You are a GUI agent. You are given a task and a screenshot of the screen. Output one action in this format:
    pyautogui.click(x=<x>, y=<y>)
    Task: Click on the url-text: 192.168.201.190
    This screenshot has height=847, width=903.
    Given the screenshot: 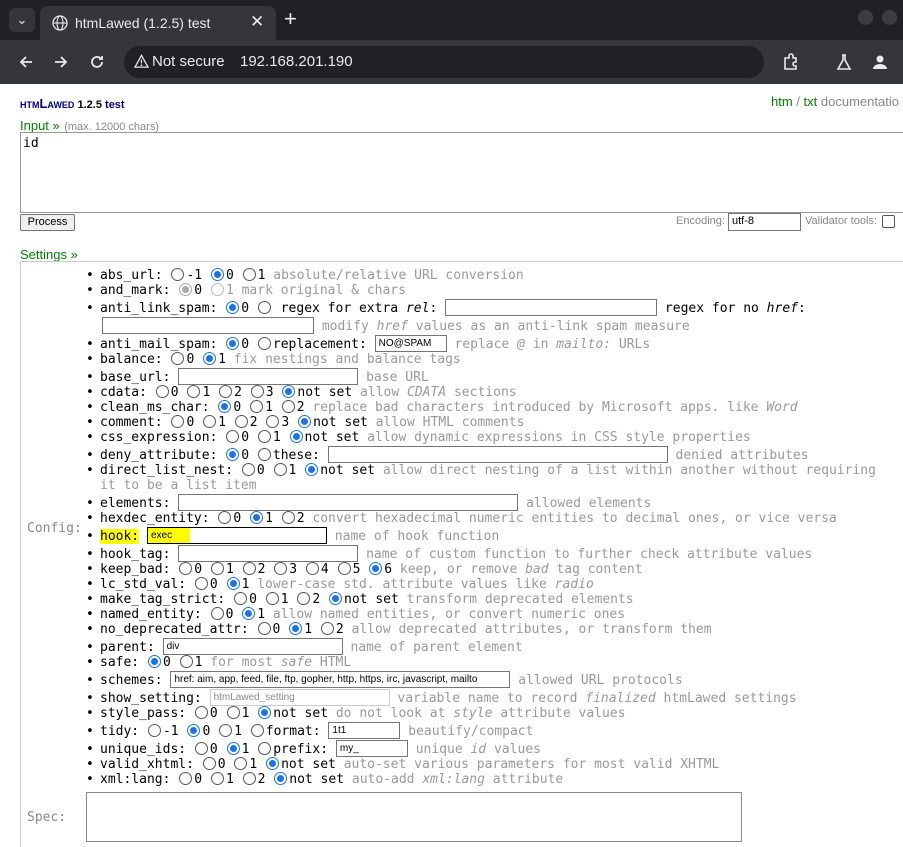 What is the action you would take?
    pyautogui.click(x=296, y=61)
    